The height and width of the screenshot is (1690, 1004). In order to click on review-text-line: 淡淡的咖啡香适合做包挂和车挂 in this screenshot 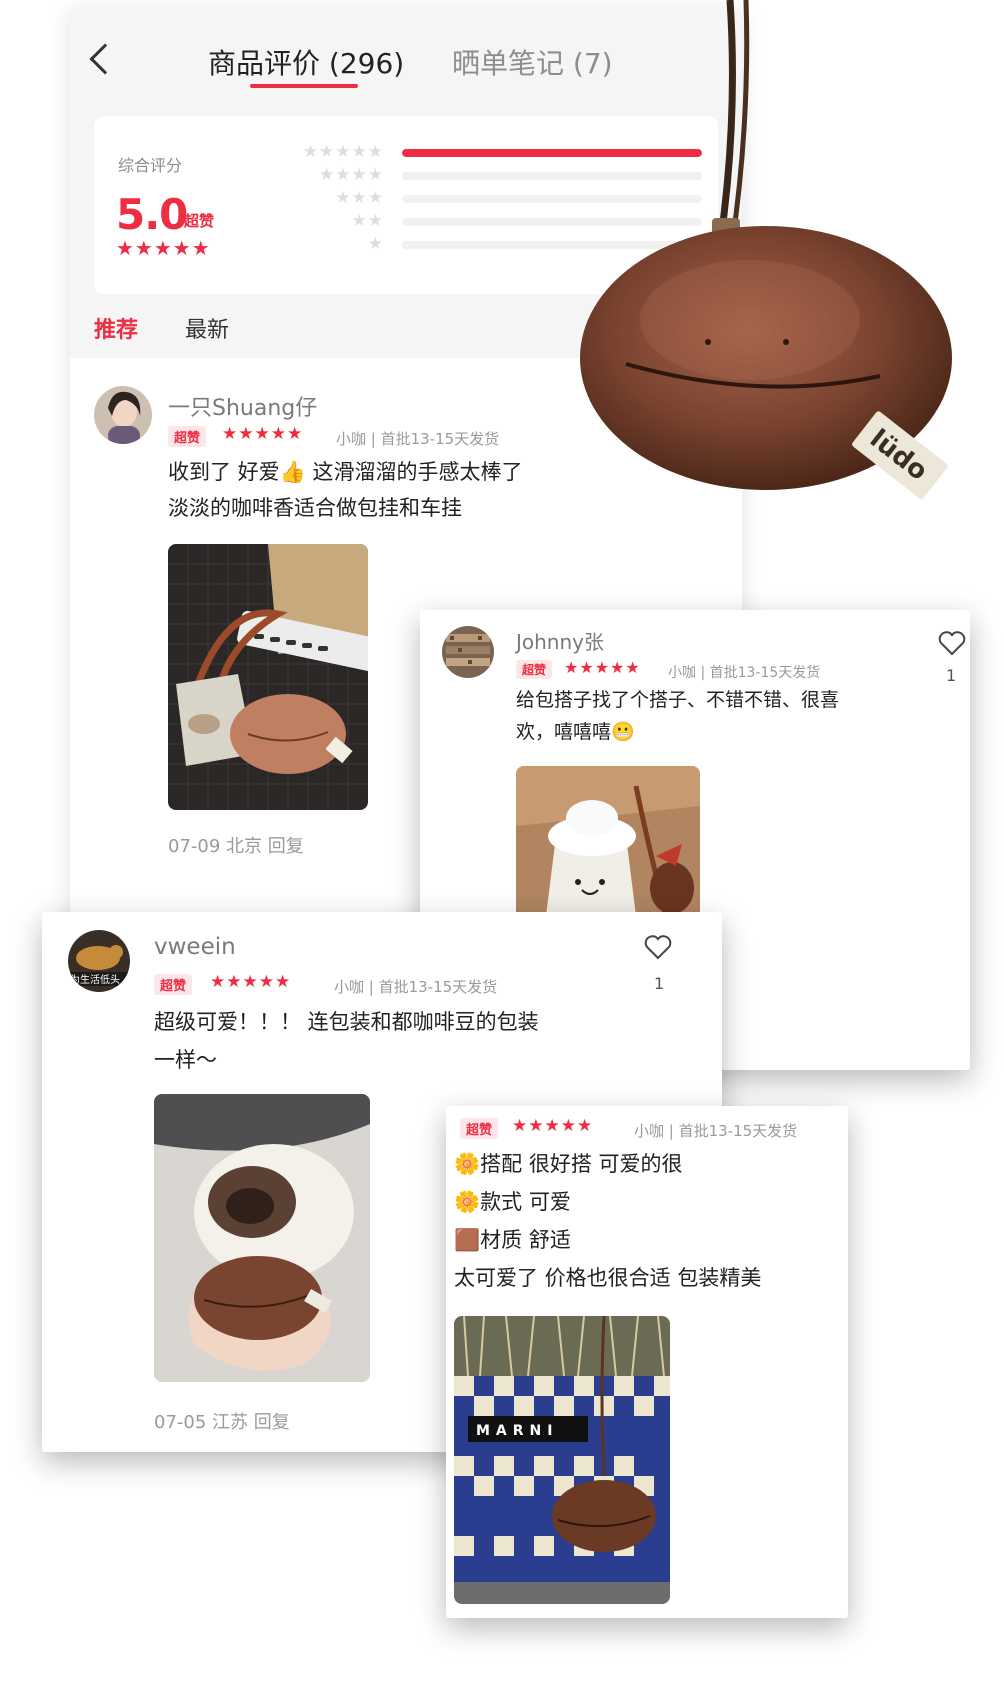, I will do `click(315, 508)`.